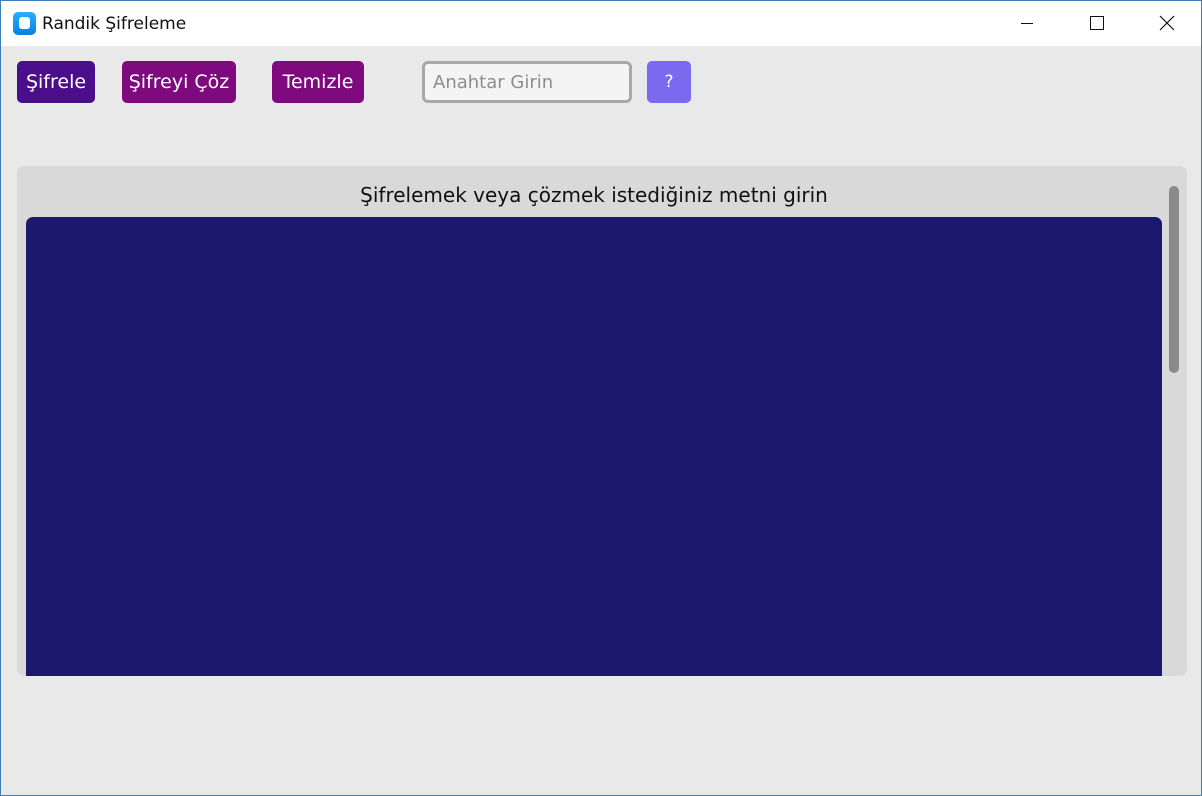 Image resolution: width=1202 pixels, height=796 pixels. What do you see at coordinates (669, 82) in the screenshot?
I see `help-button: ?` at bounding box center [669, 82].